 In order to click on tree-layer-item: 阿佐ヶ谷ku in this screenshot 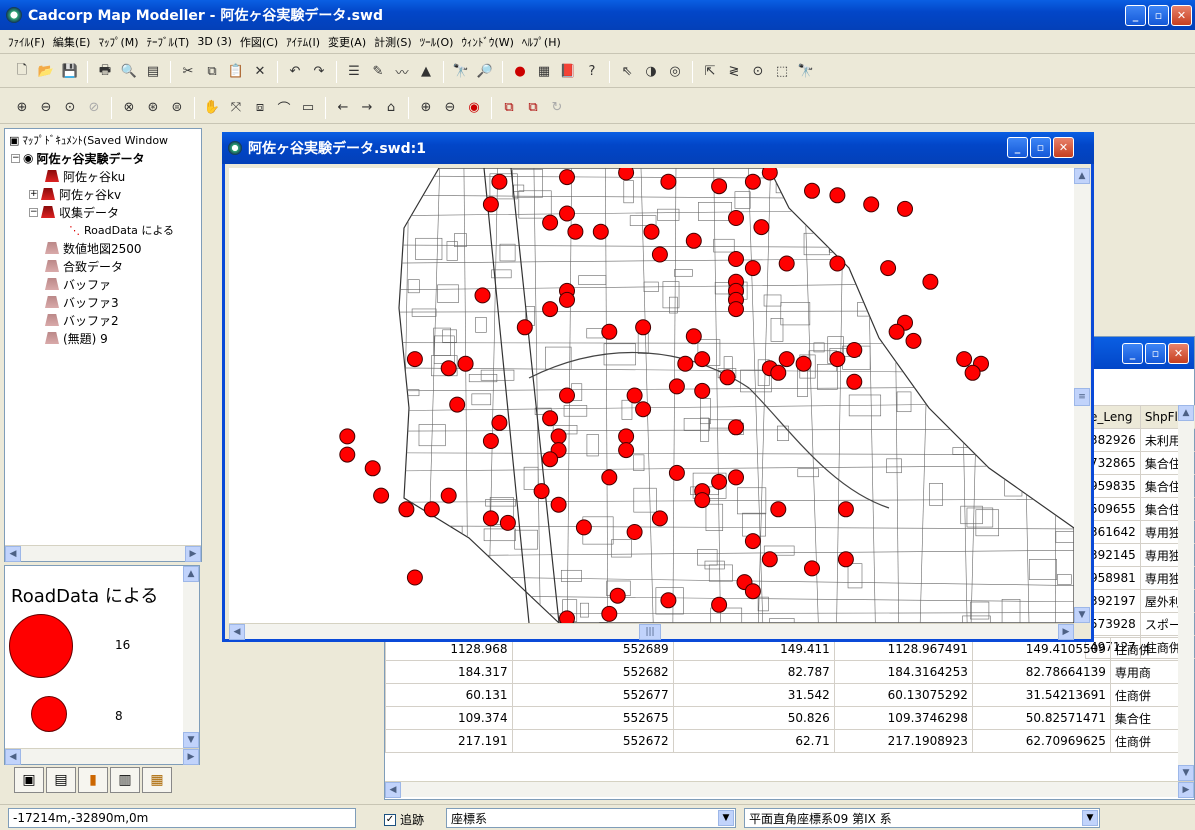, I will do `click(94, 176)`.